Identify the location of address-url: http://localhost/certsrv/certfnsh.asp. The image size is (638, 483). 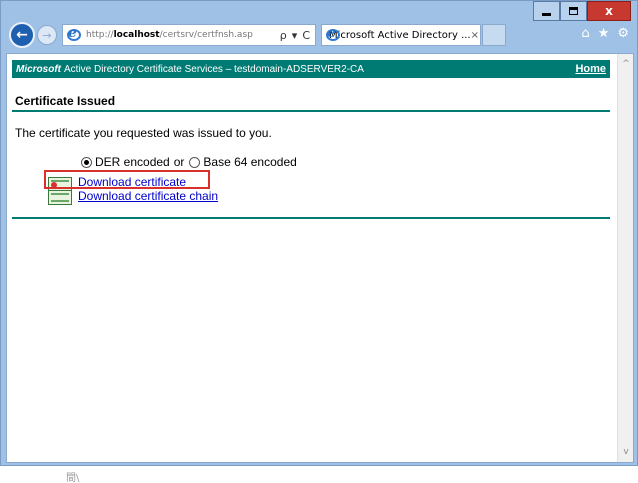
(169, 35).